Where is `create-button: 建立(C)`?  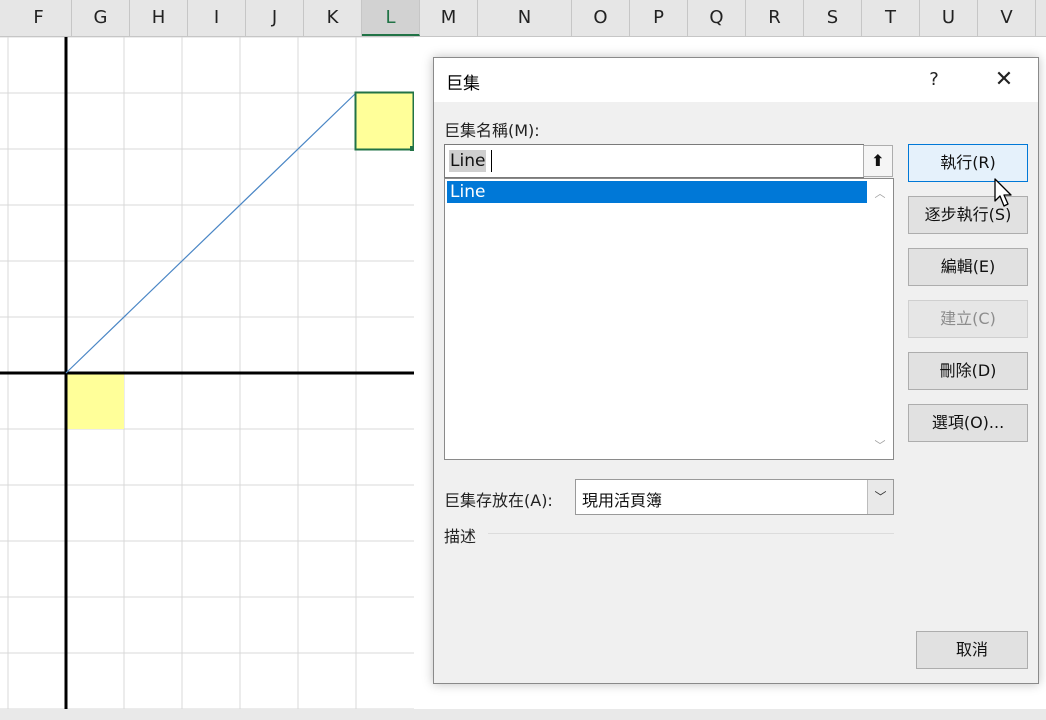 create-button: 建立(C) is located at coordinates (968, 319).